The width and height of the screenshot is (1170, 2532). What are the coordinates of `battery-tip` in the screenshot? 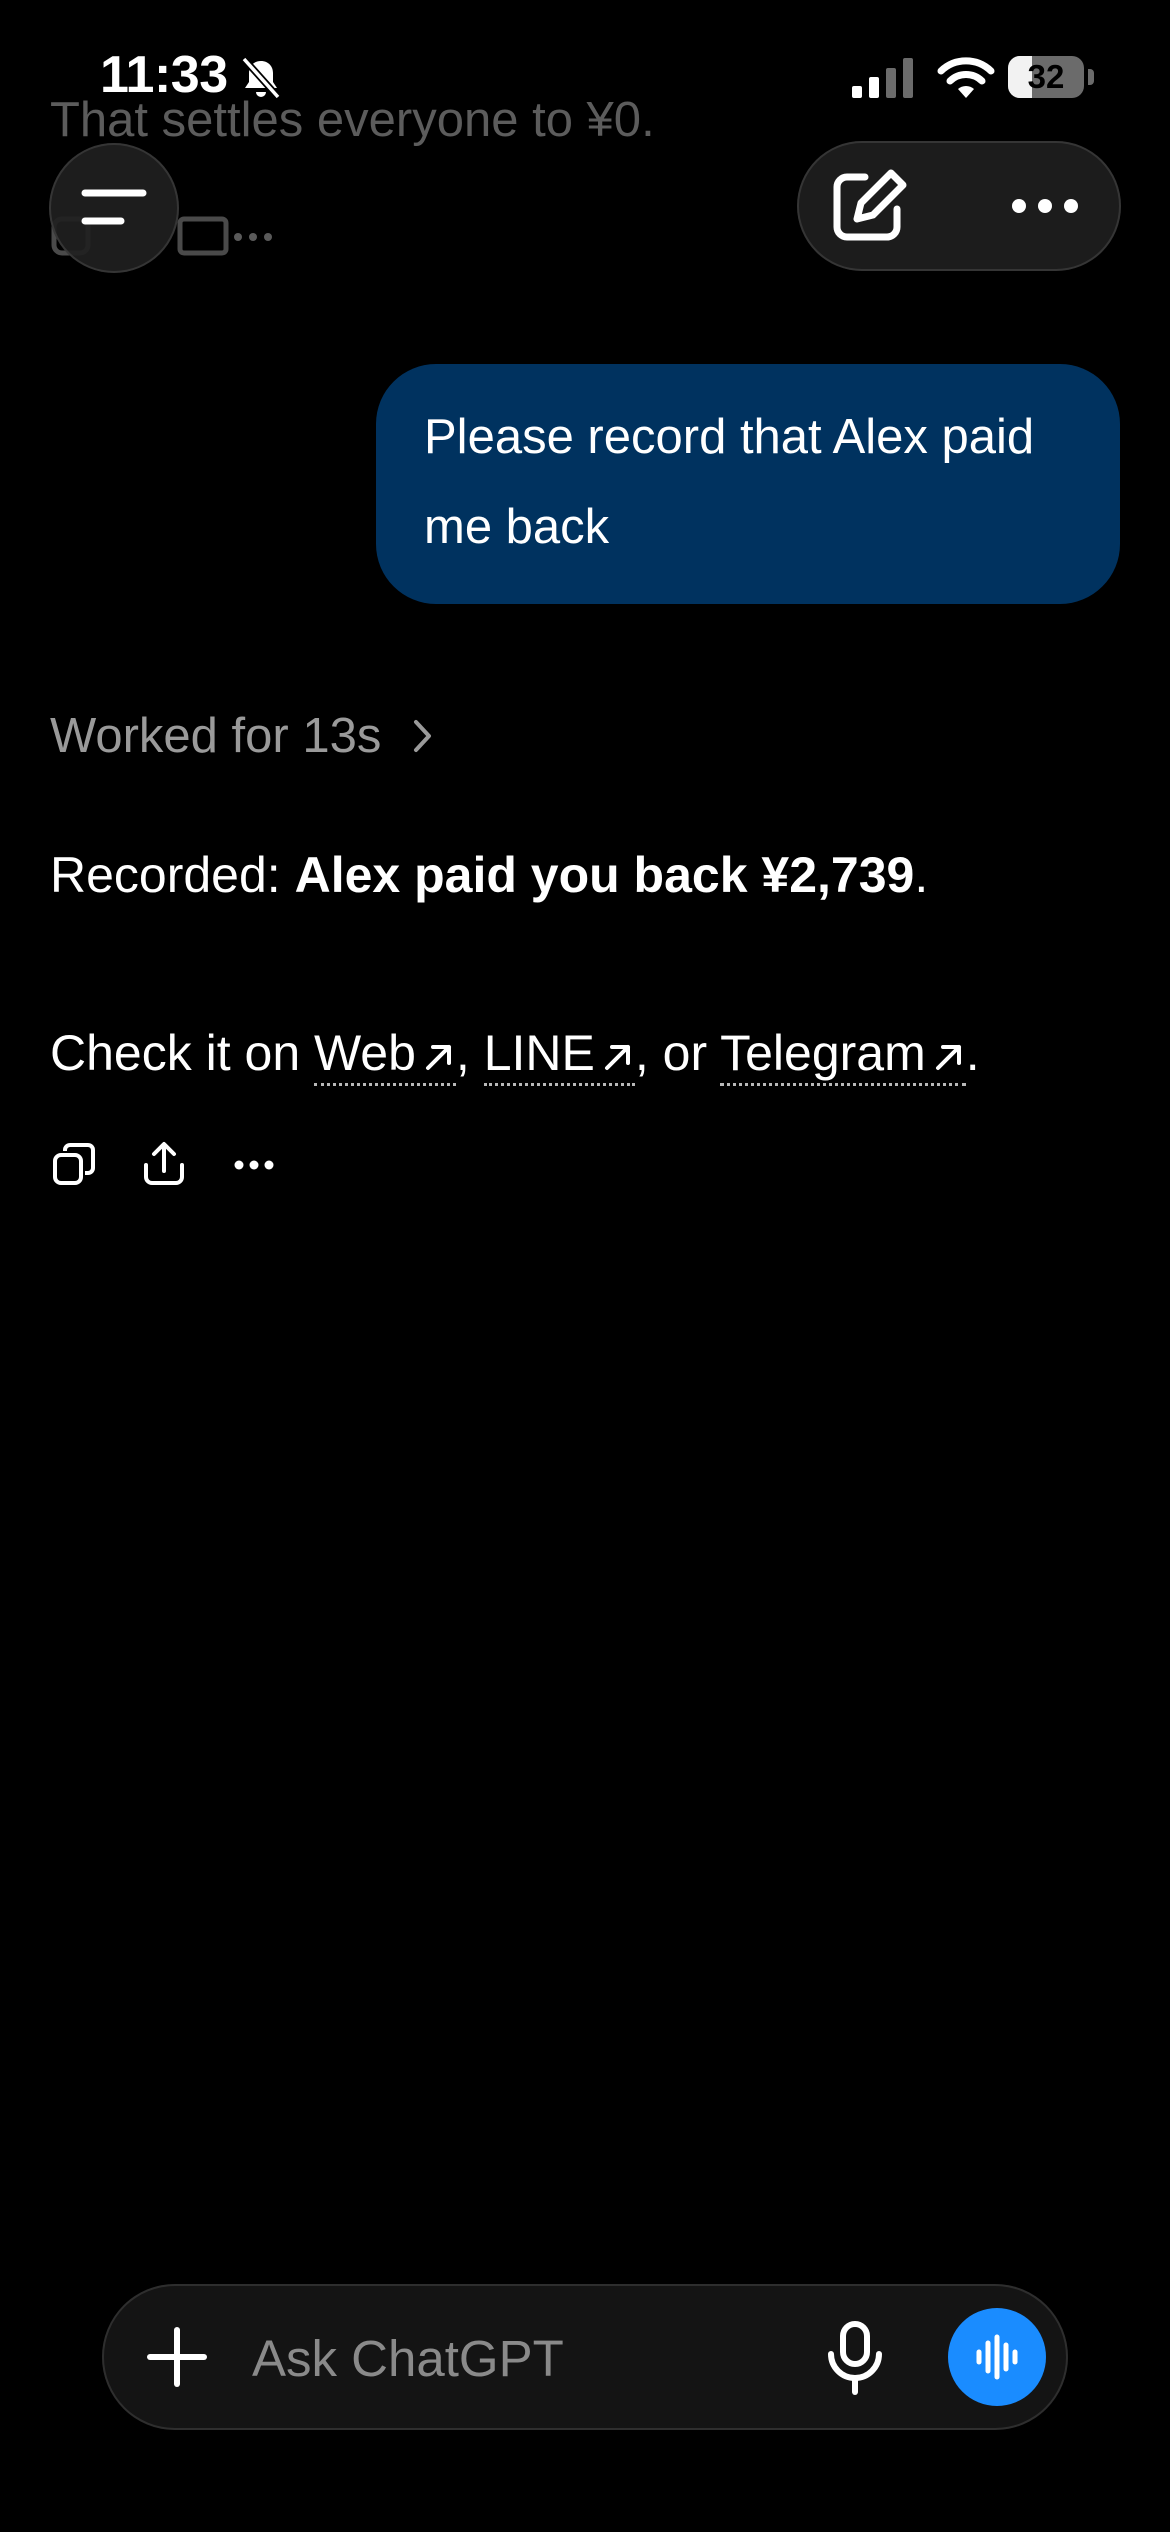 It's located at (1091, 77).